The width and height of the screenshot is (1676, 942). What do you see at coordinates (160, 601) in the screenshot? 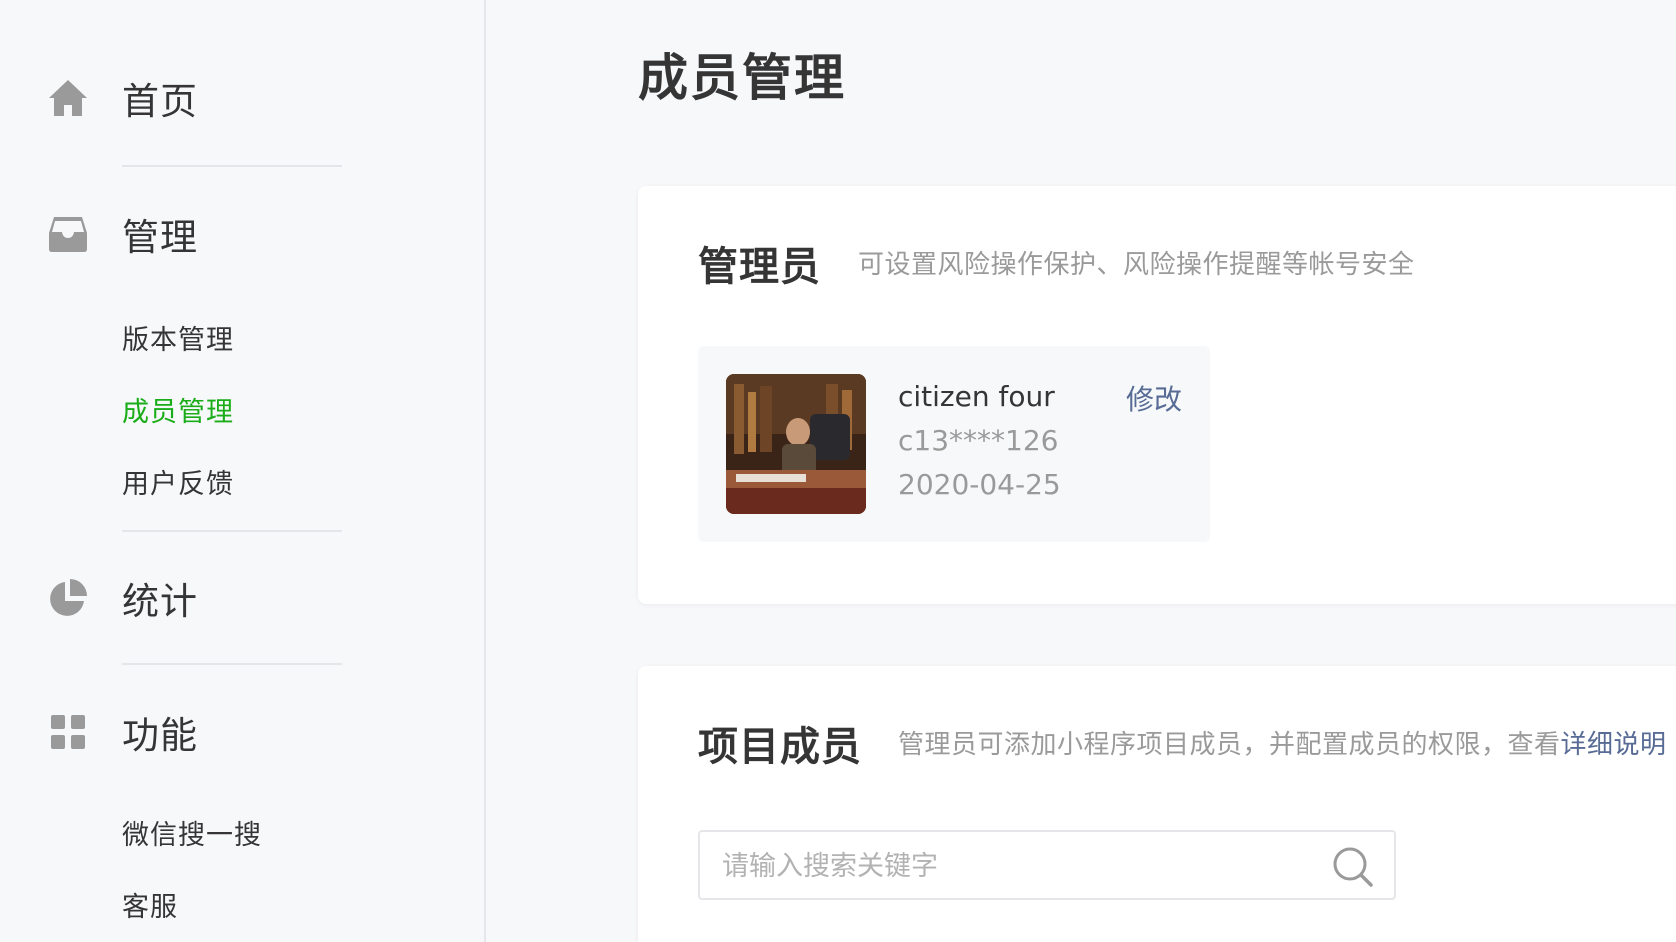
I see `sidebar-item-stats-label: 统计` at bounding box center [160, 601].